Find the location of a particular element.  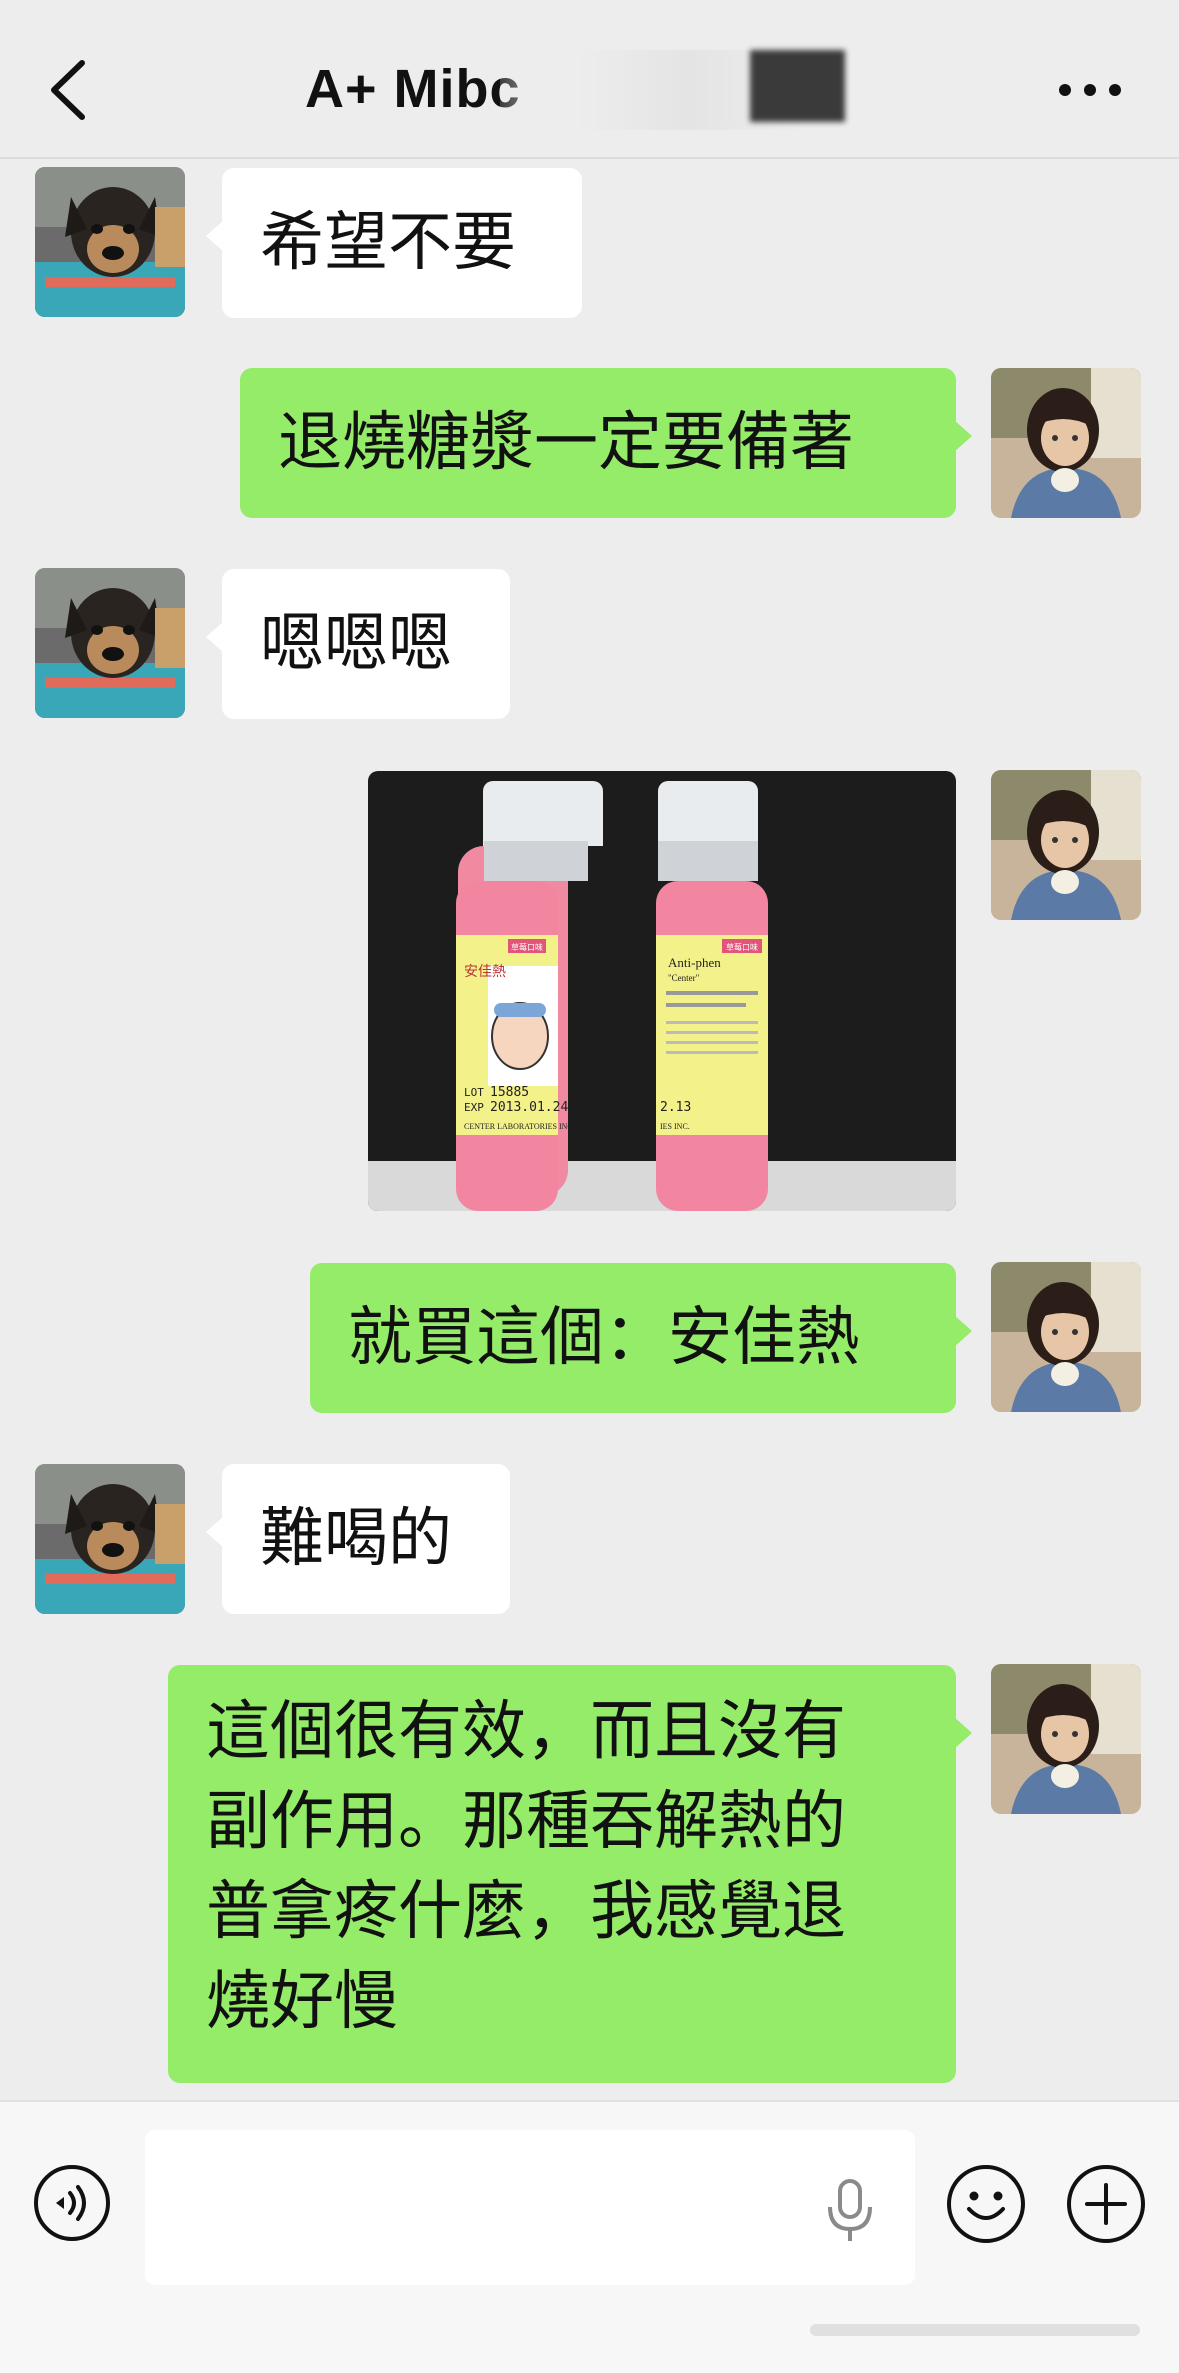

message-bubble-incoming: 嗯嗯嗯 is located at coordinates (358, 644).